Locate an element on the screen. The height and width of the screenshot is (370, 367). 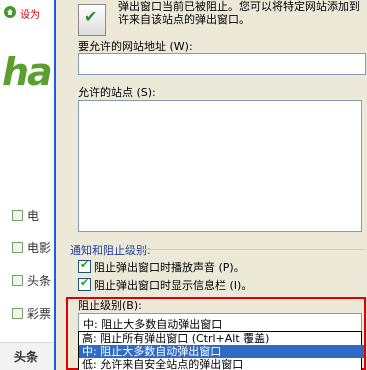
show-infobar-label: 阻止弹出窗口时显示信息栏 (I)。 is located at coordinates (173, 285).